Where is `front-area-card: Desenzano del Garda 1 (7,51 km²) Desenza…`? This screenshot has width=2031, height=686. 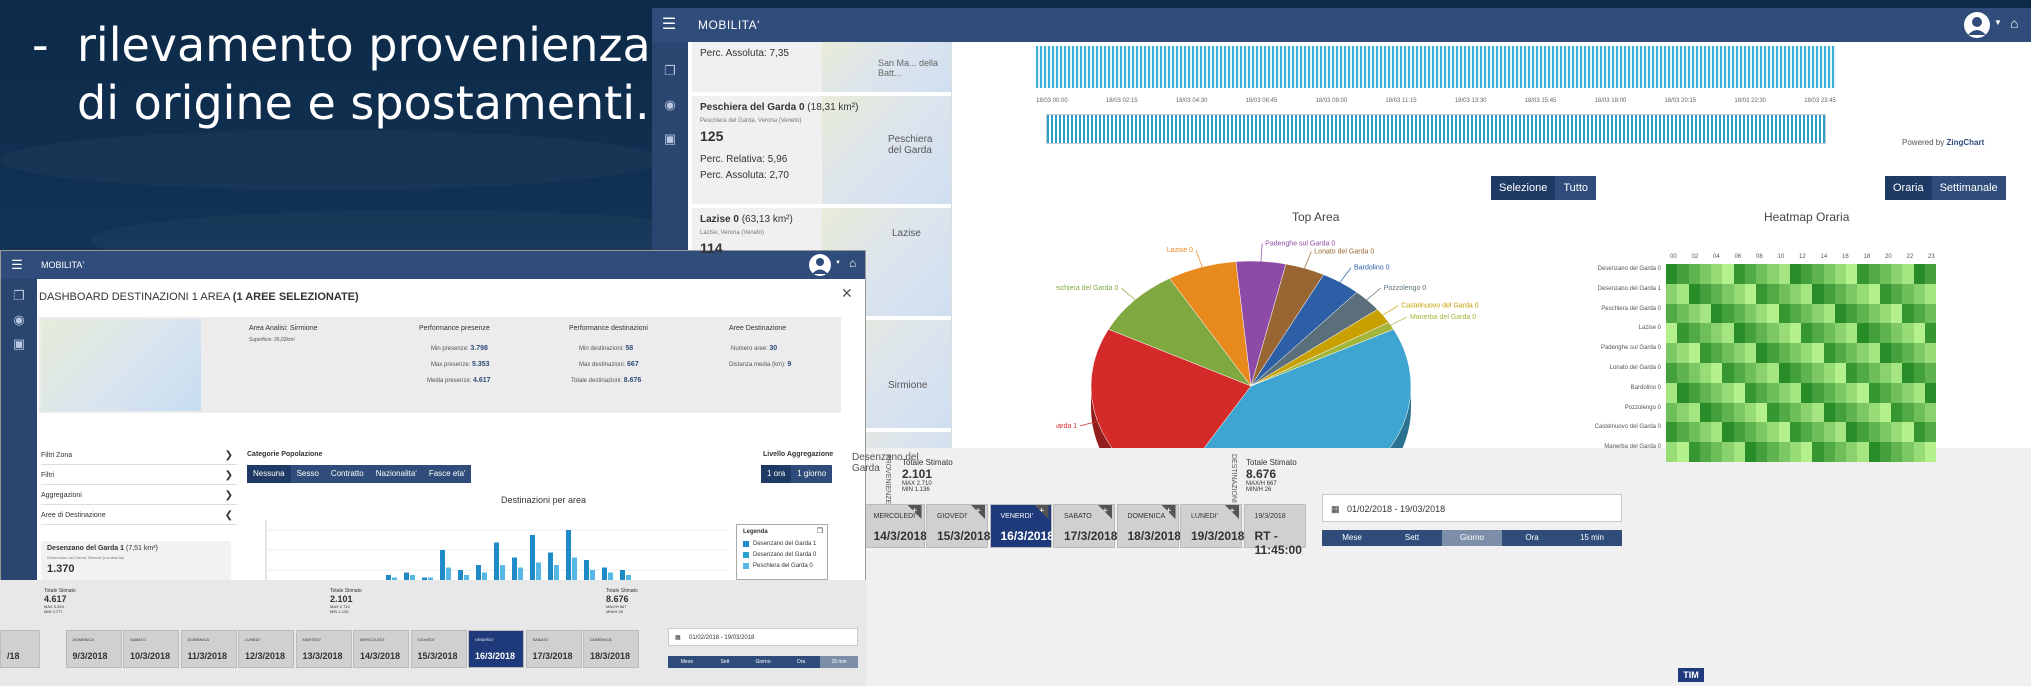
front-area-card: Desenzano del Garda 1 (7,51 km²) Desenza… is located at coordinates (136, 563).